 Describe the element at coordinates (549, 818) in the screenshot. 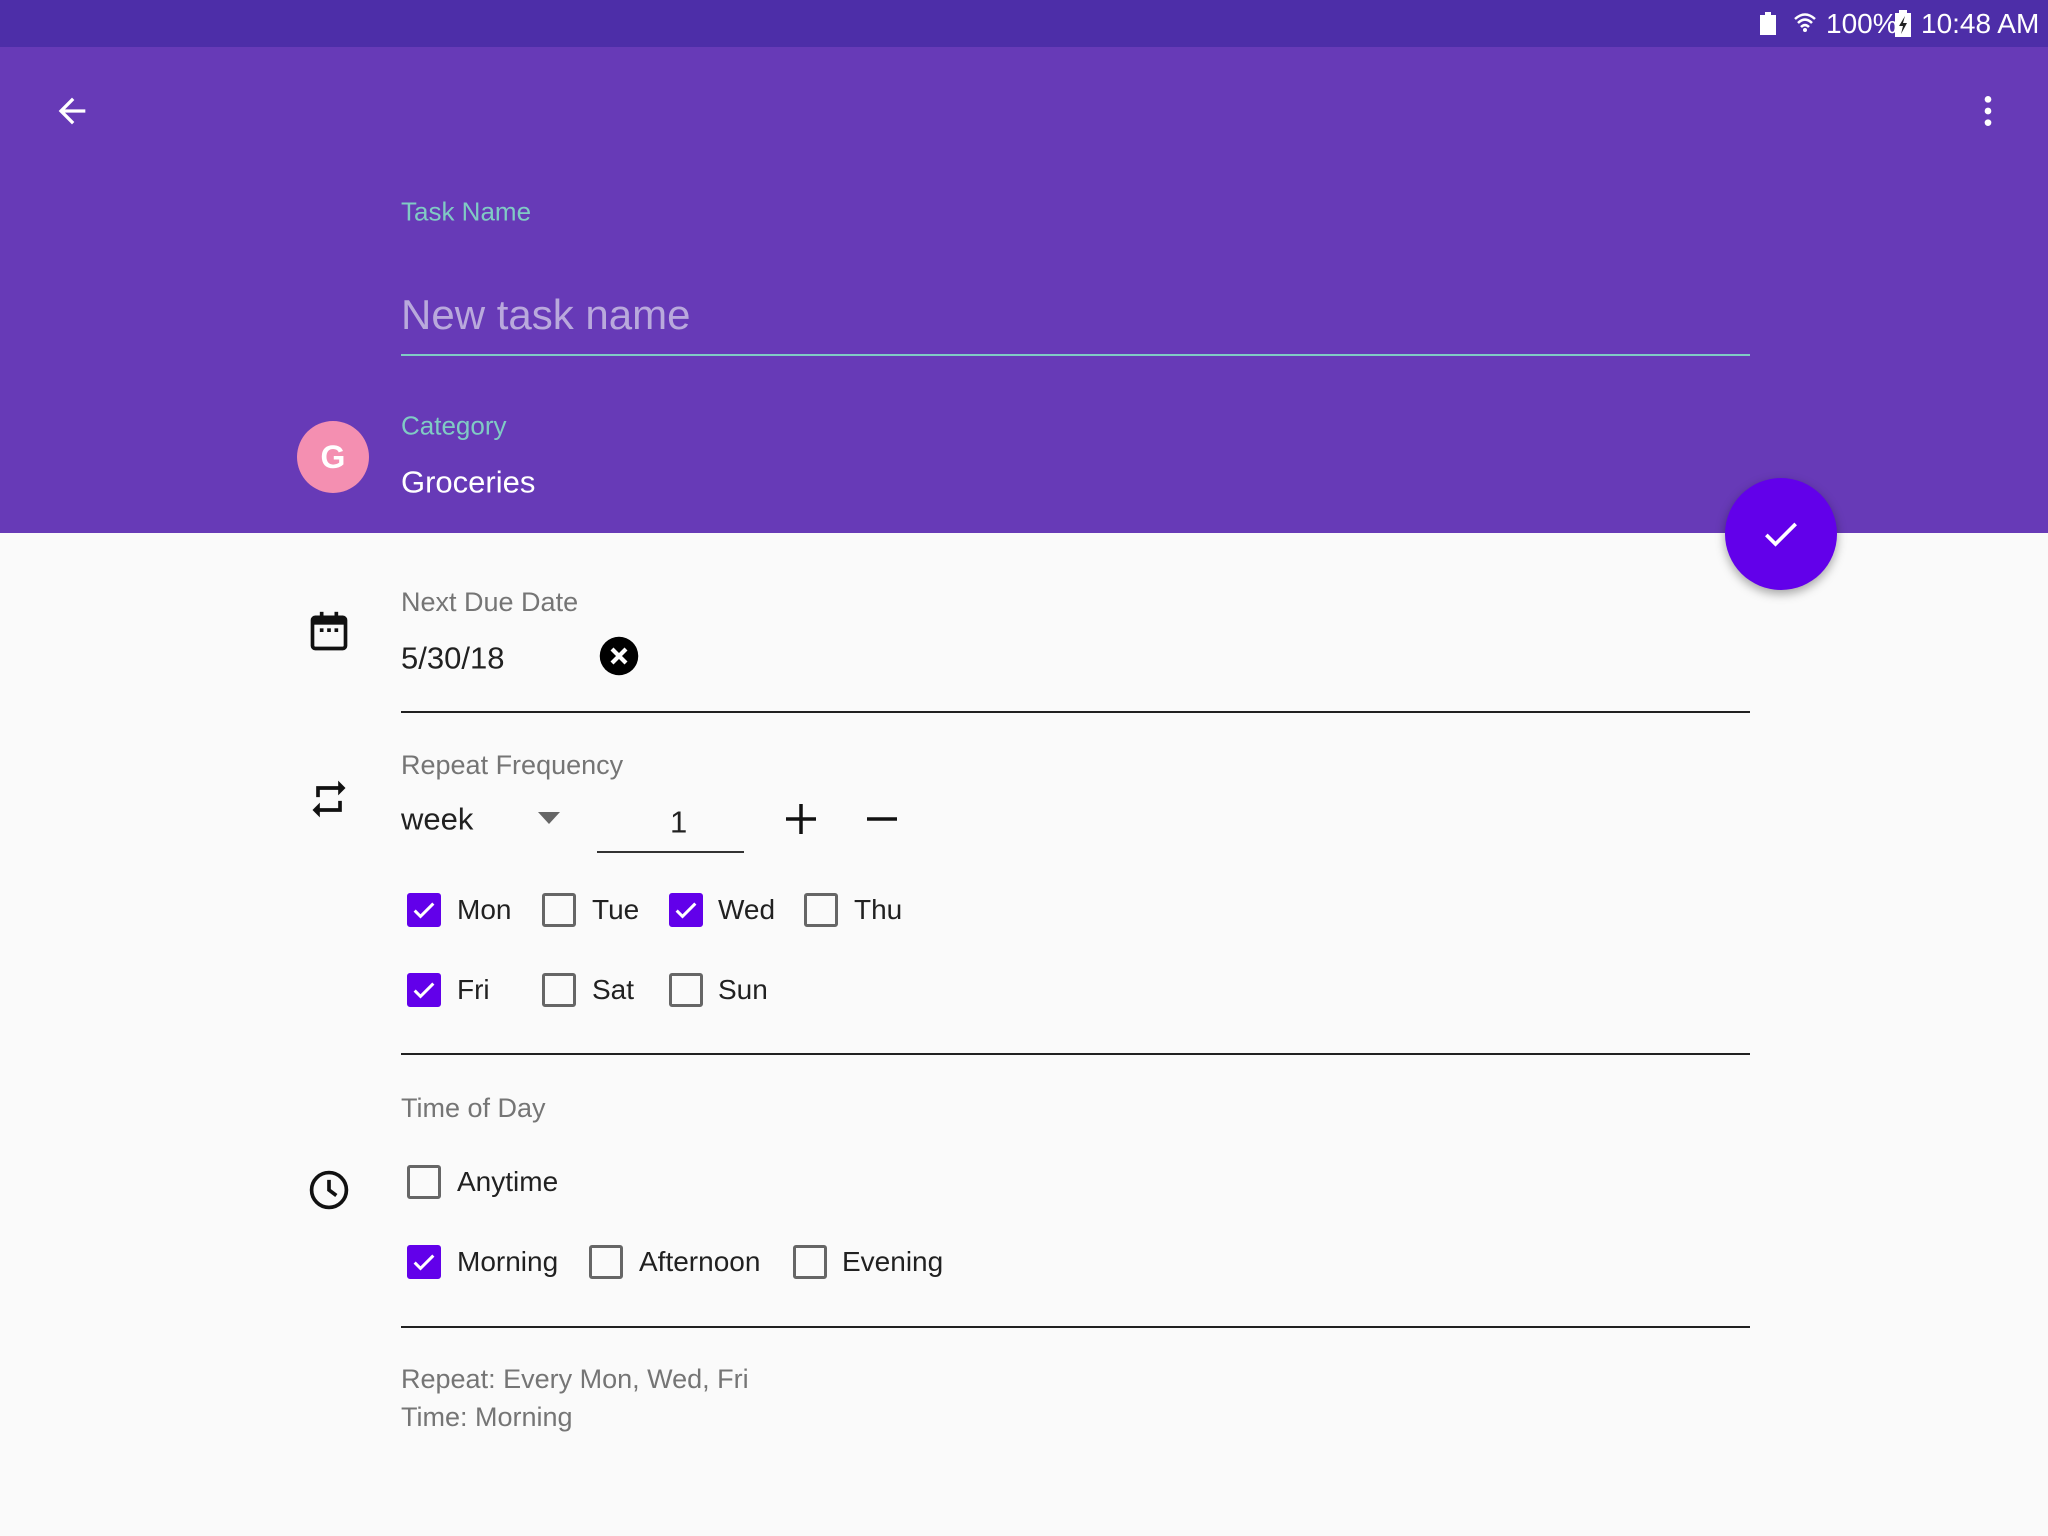

I see `dropdown-arrow-icon` at that location.